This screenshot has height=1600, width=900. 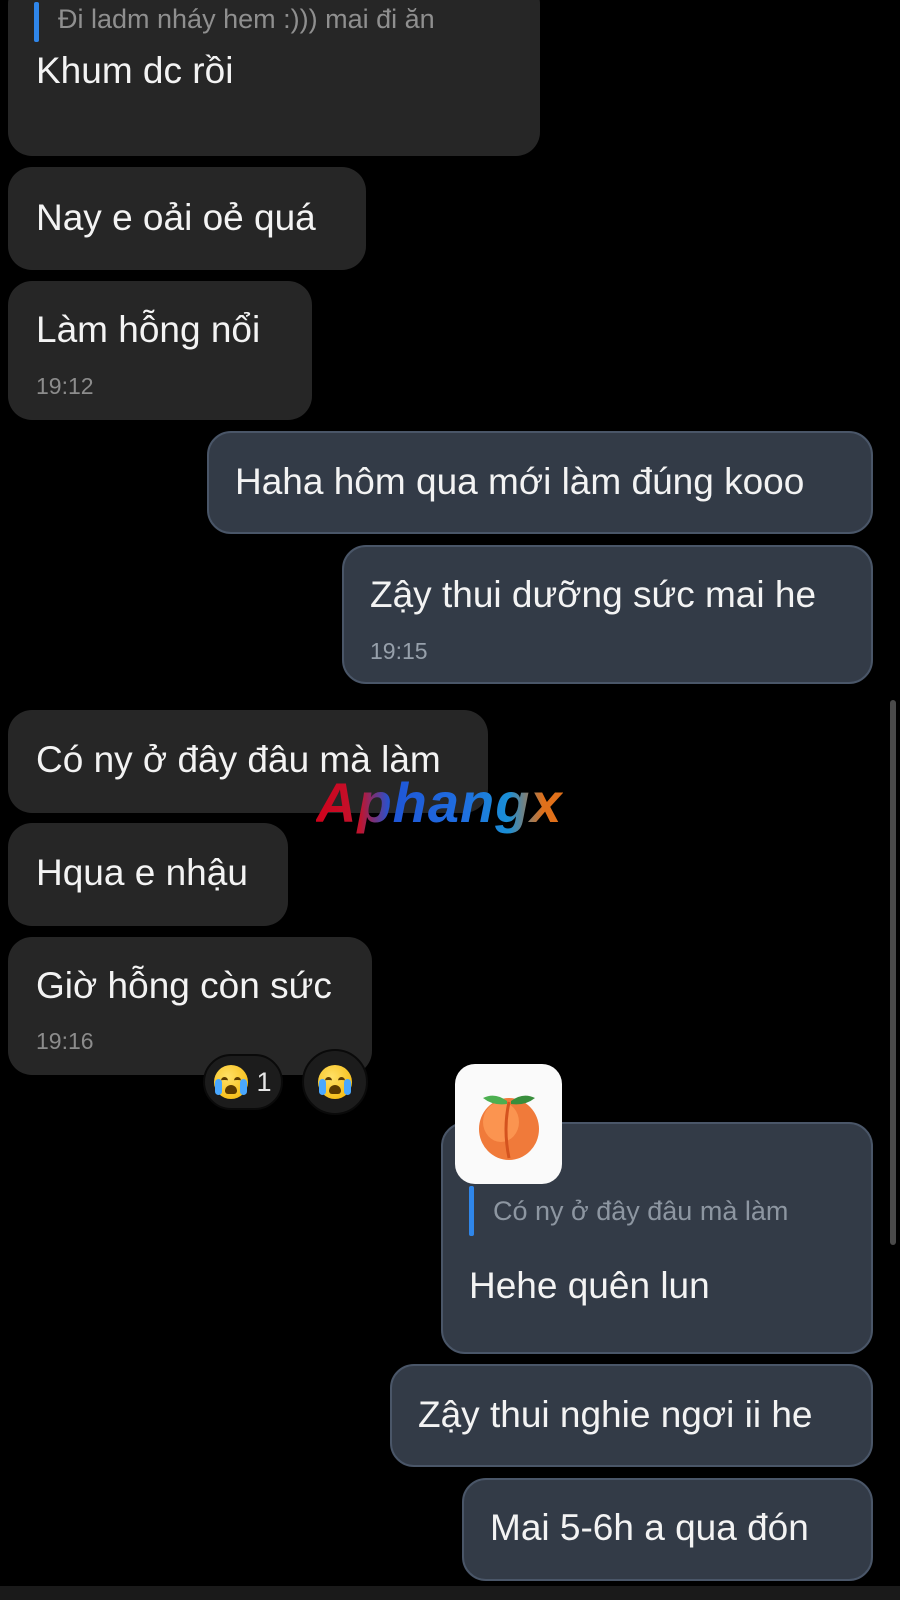 I want to click on add-reaction-button, so click(x=335, y=1082).